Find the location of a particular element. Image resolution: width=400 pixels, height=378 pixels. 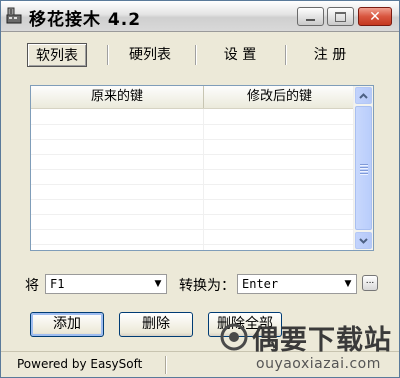

scroll-up-button is located at coordinates (363, 95).